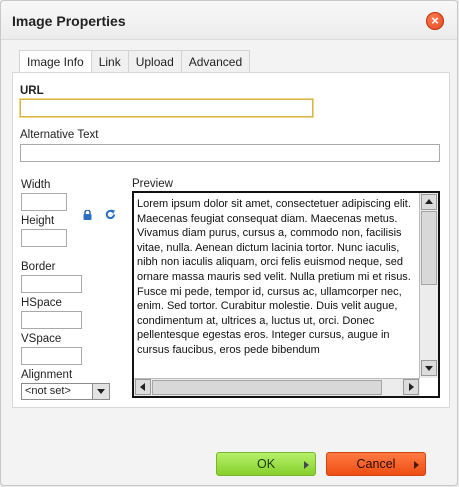 Image resolution: width=459 pixels, height=487 pixels. Describe the element at coordinates (229, 20) in the screenshot. I see `dialog-titlebar: Image Properties ×` at that location.